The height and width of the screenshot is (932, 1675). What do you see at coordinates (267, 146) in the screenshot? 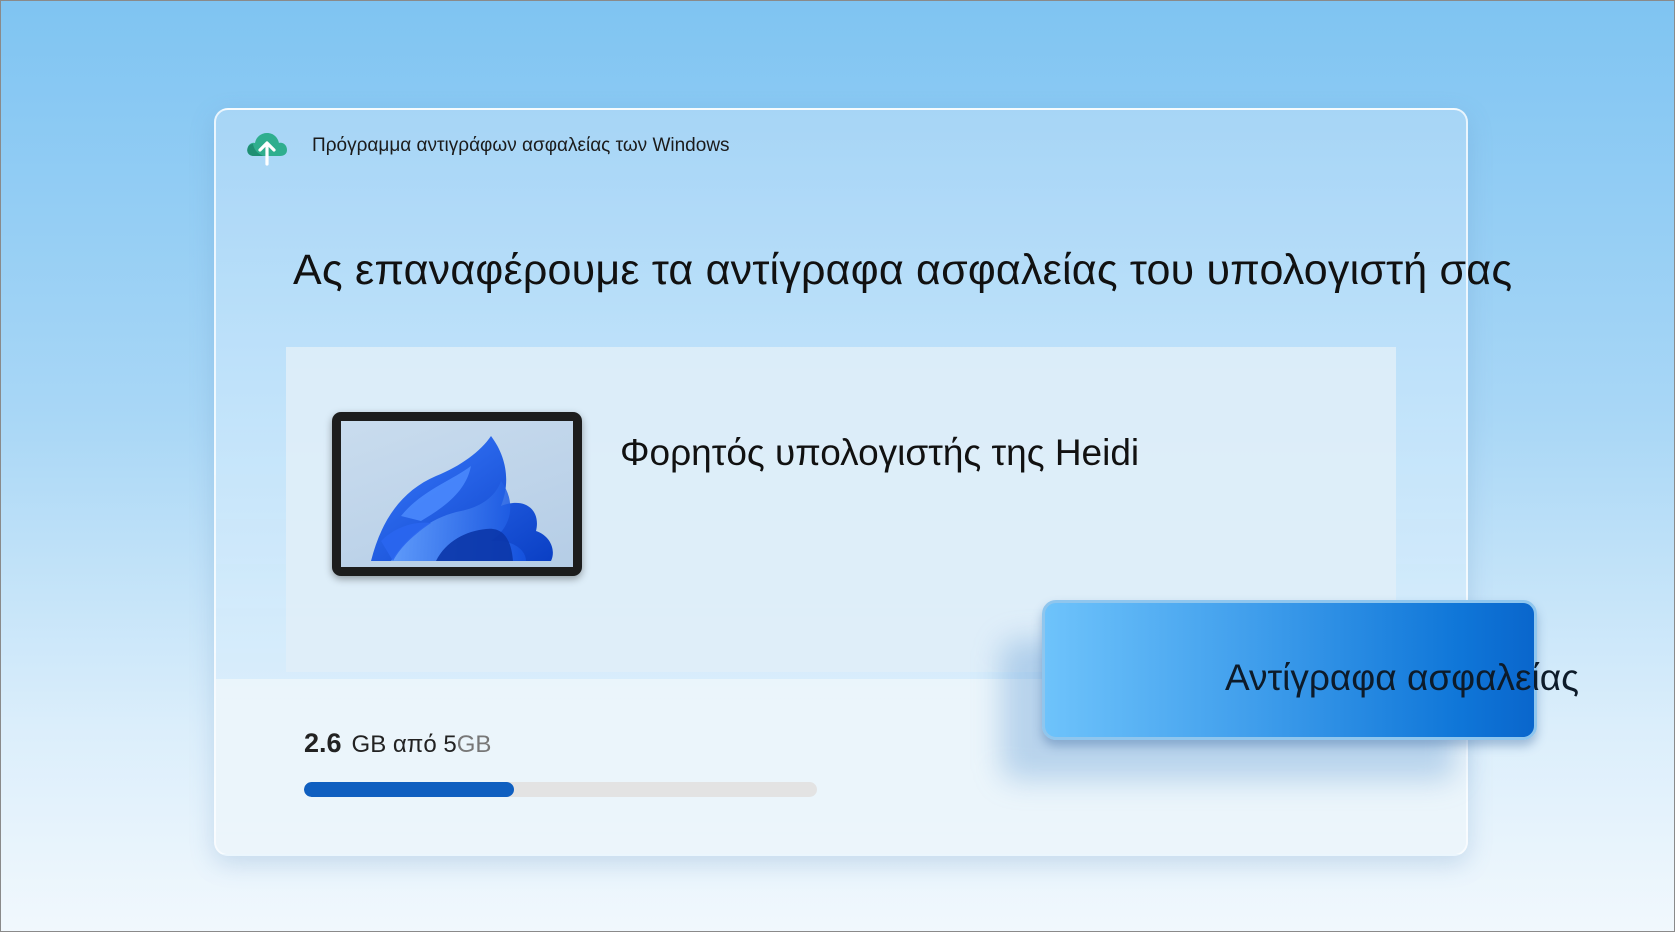
I see `cloud-upload-icon` at bounding box center [267, 146].